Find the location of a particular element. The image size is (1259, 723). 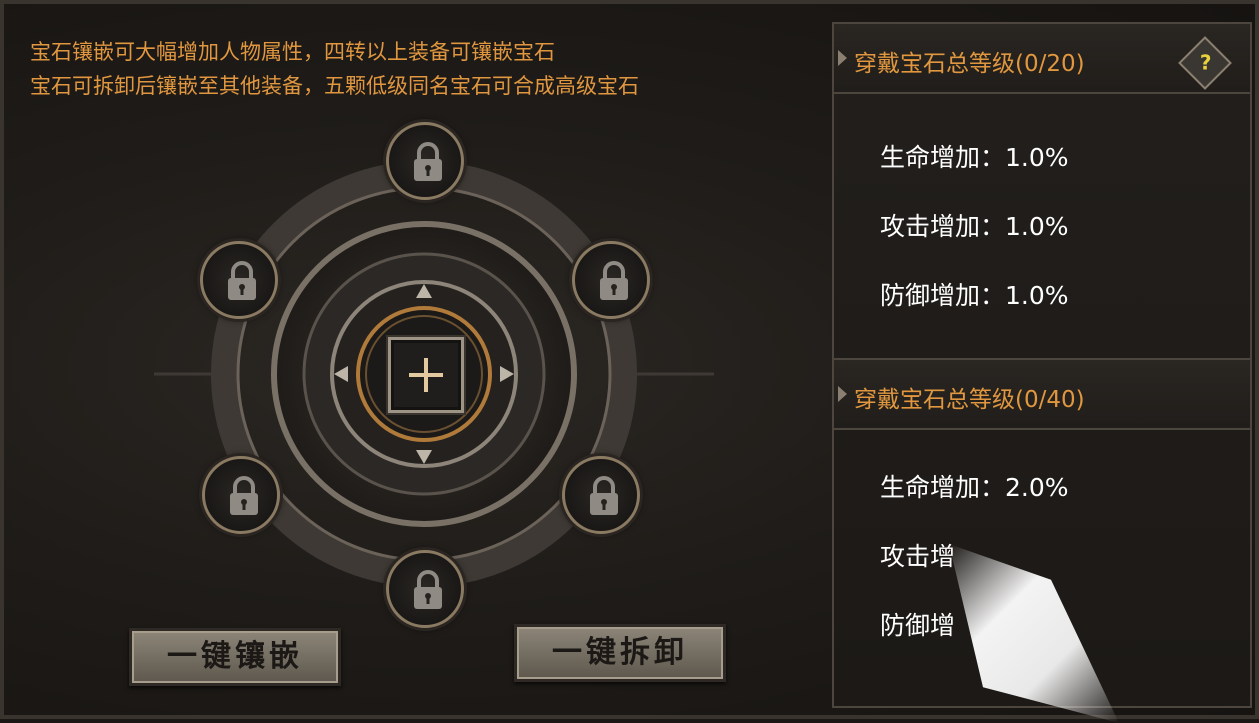

stat-row: 攻击增 is located at coordinates (917, 555).